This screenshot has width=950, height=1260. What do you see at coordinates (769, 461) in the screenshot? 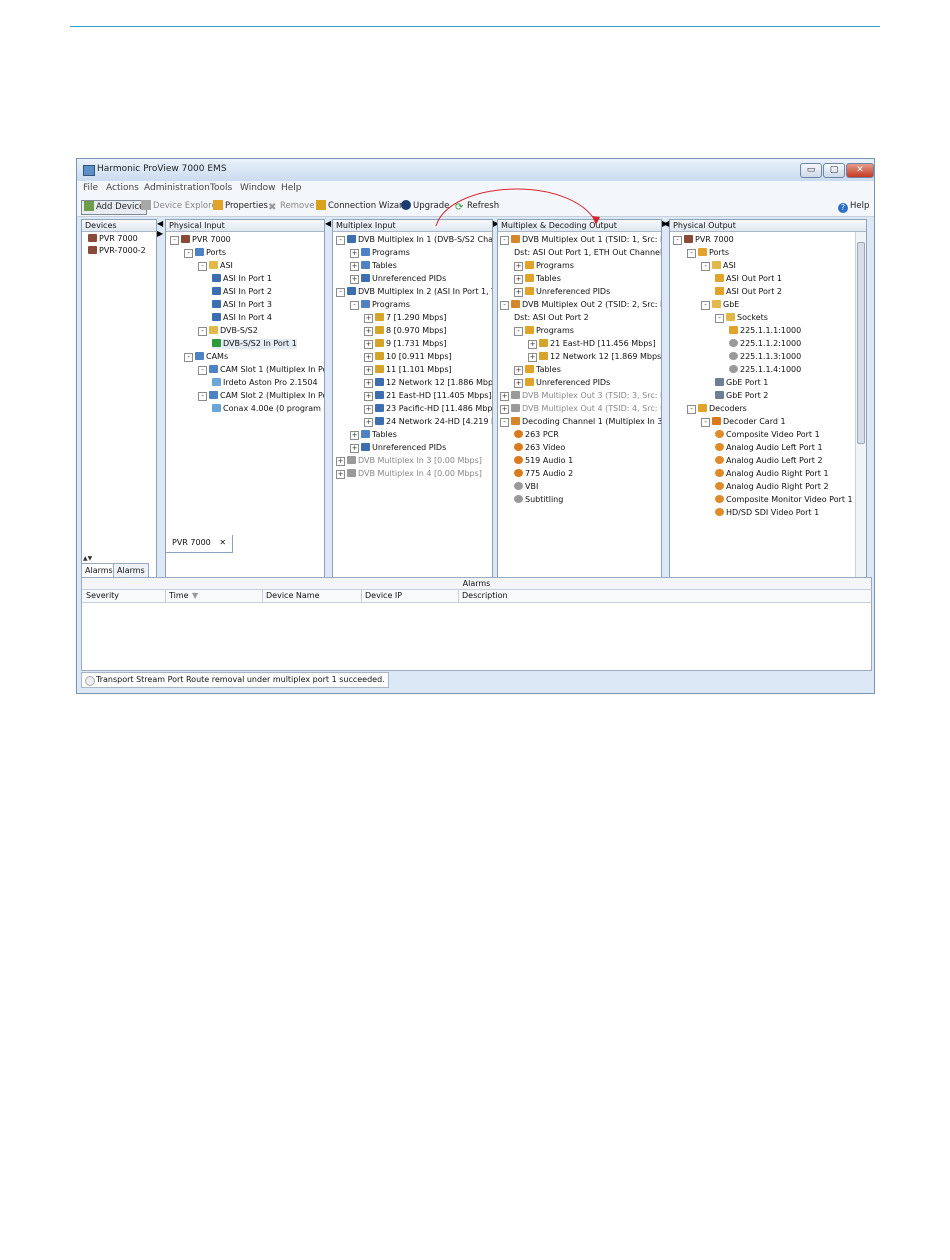
I see `tree-node: Analog Audio Left Port 2` at bounding box center [769, 461].